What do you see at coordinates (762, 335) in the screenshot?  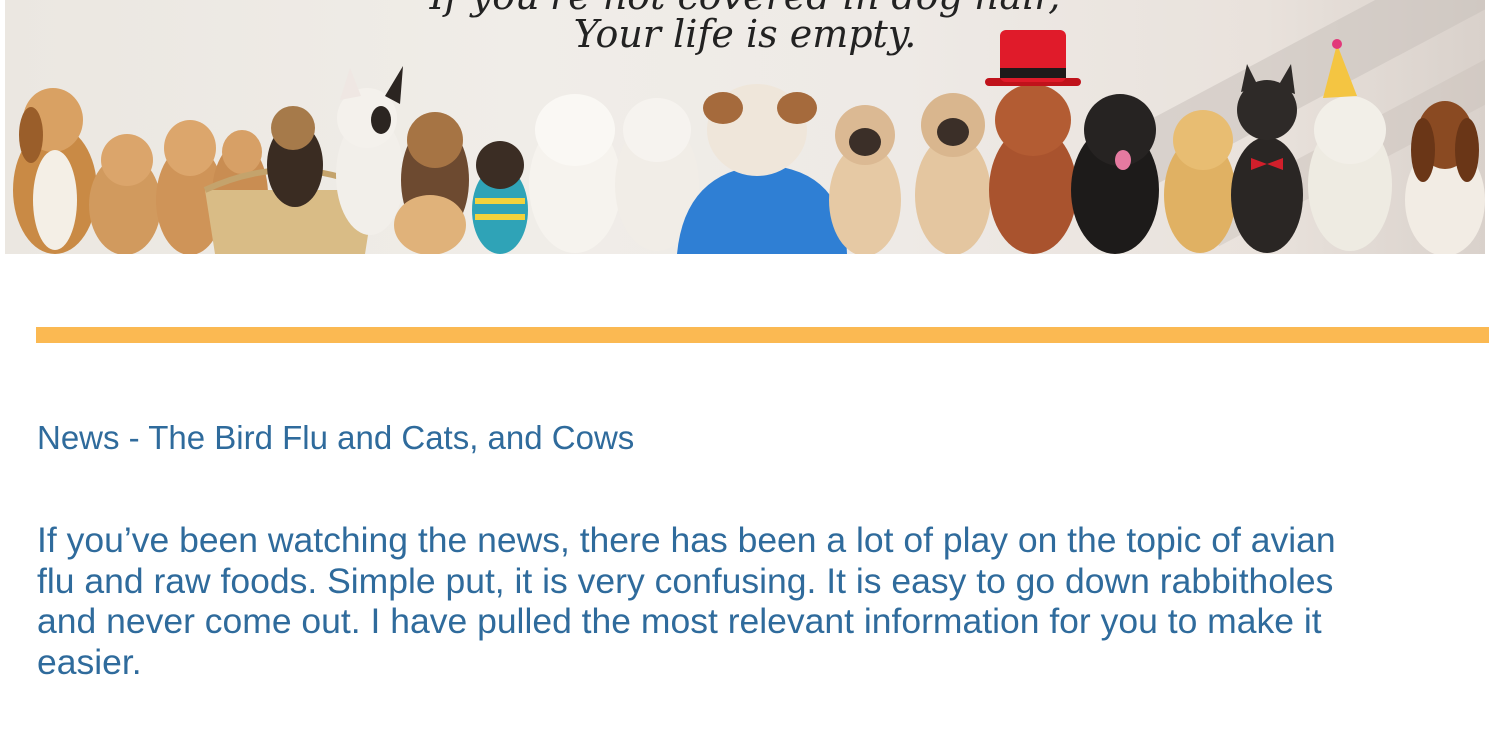 I see `section-divider` at bounding box center [762, 335].